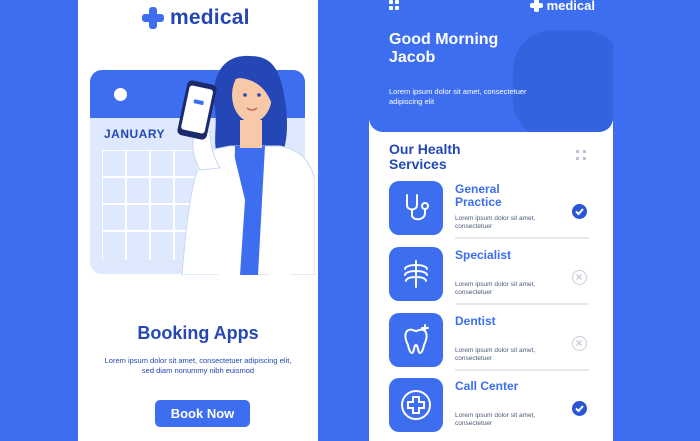 Image resolution: width=700 pixels, height=441 pixels. I want to click on brand-logo-header: medical, so click(562, 6).